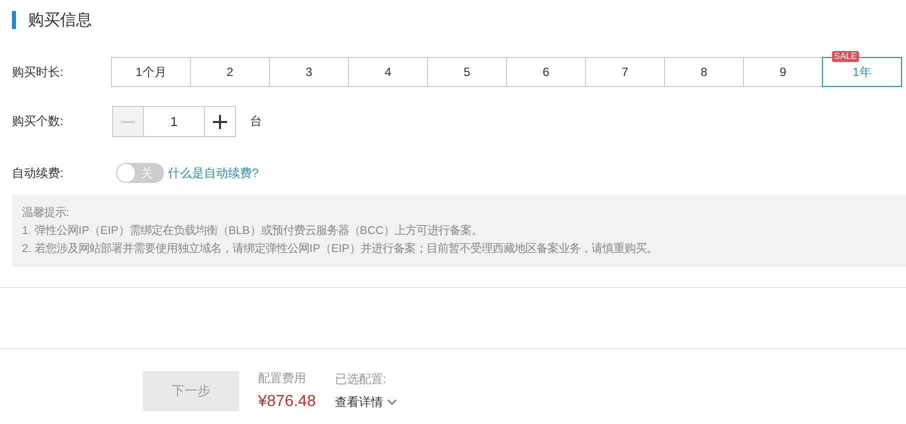 This screenshot has width=906, height=424. I want to click on duration-option: 8, so click(704, 72).